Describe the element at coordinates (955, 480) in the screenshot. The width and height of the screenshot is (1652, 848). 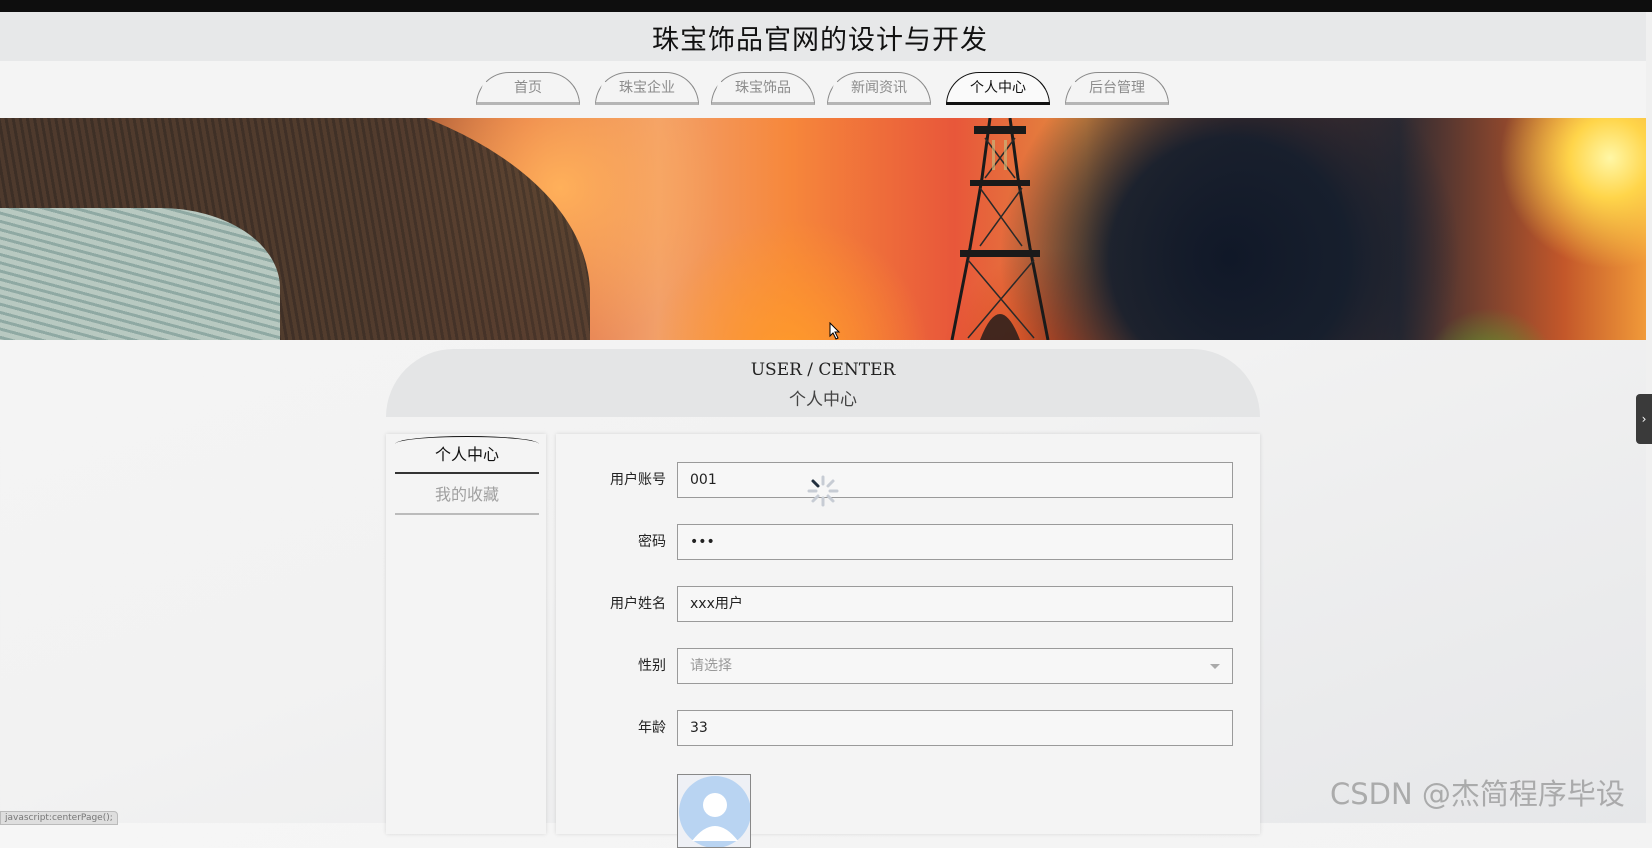
I see `account-input: 001` at that location.